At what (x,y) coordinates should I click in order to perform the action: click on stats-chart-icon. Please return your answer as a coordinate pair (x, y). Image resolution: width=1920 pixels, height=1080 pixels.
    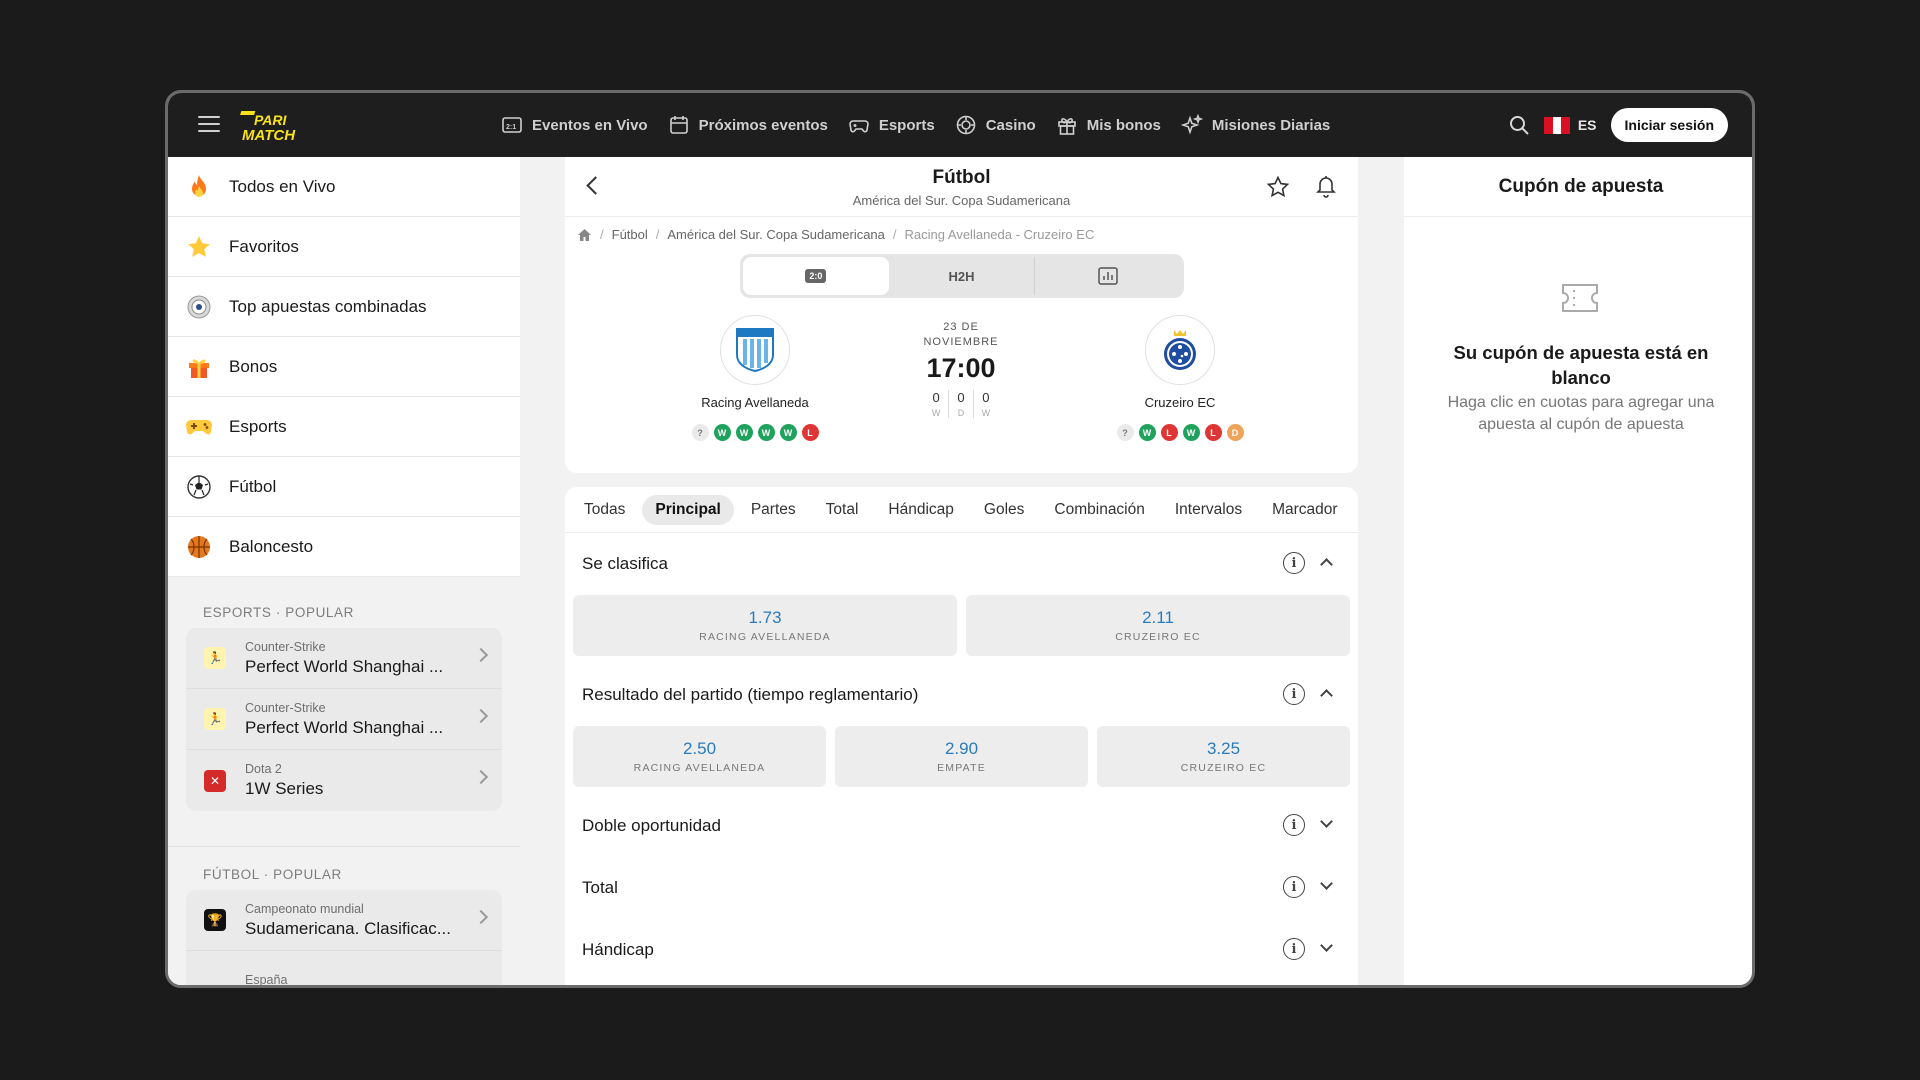
    Looking at the image, I should click on (1108, 276).